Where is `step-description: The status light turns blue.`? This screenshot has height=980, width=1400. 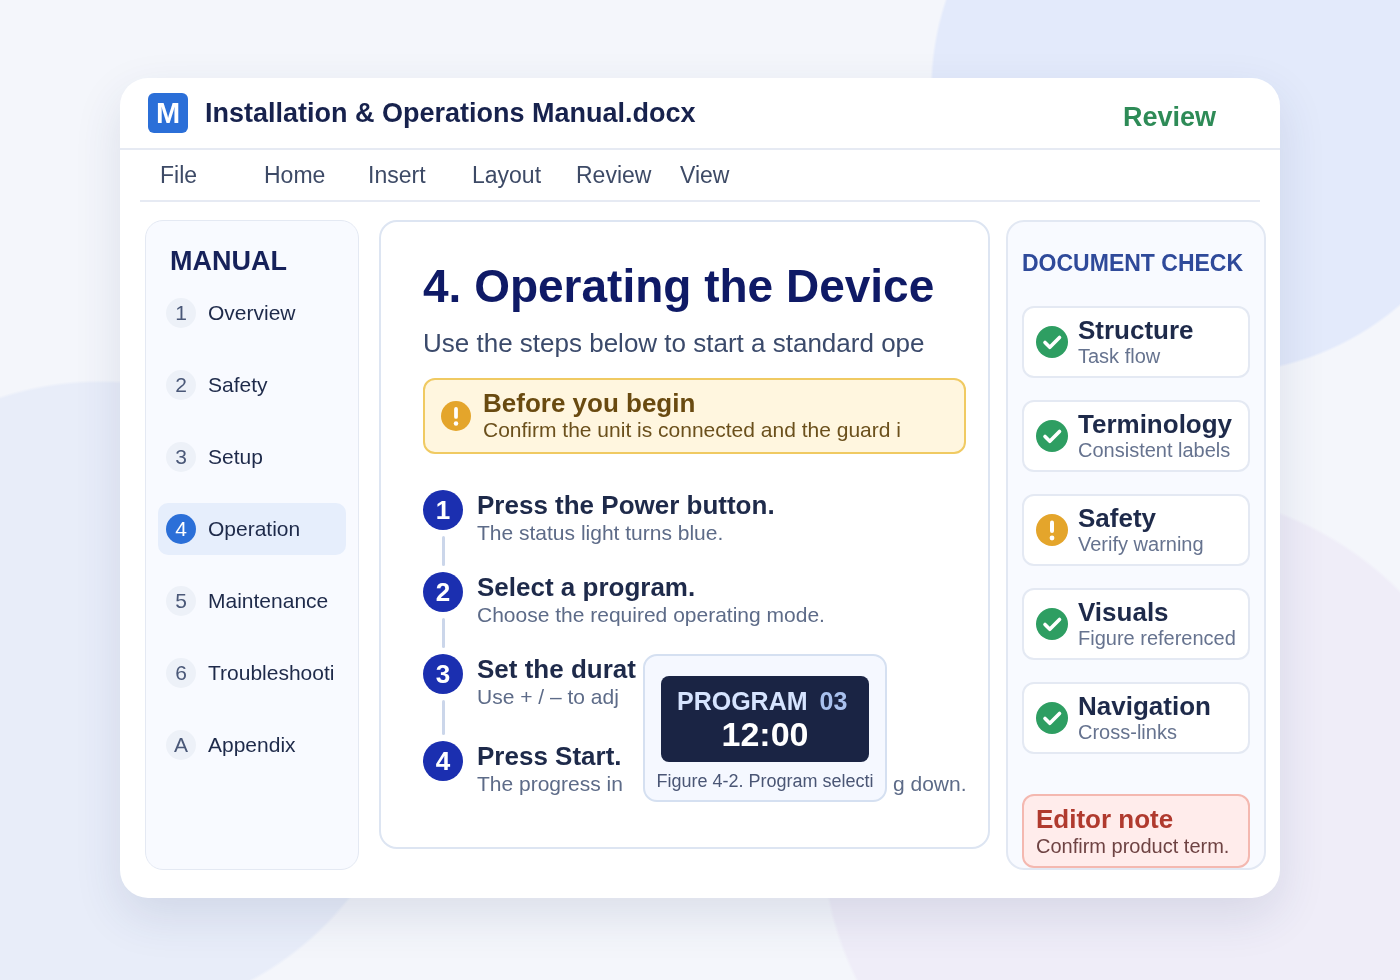 step-description: The status light turns blue. is located at coordinates (601, 533).